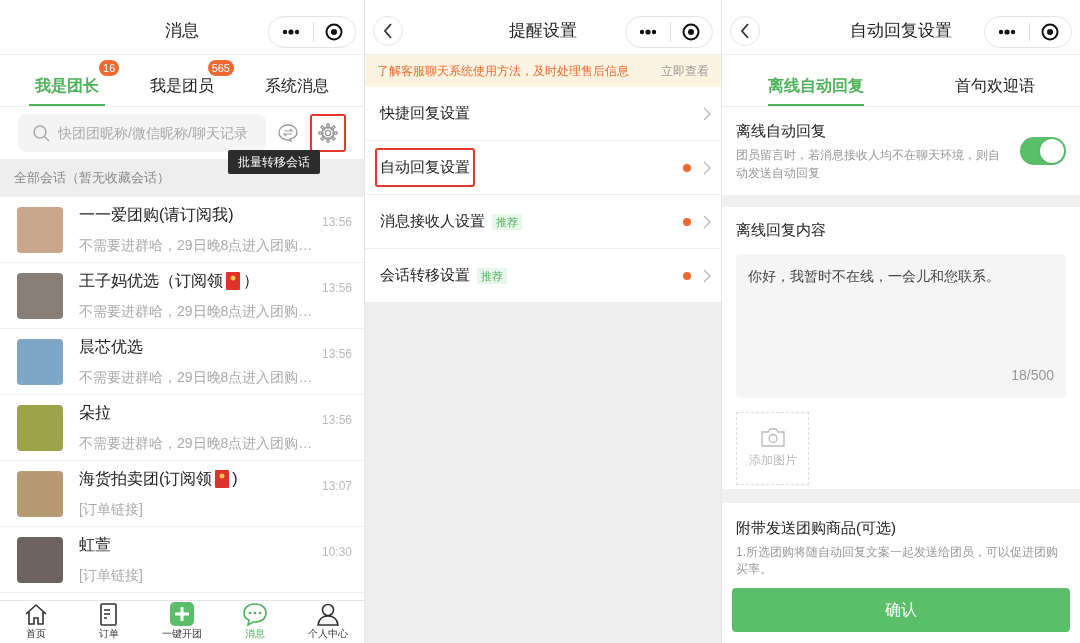  I want to click on search-icon, so click(41, 133).